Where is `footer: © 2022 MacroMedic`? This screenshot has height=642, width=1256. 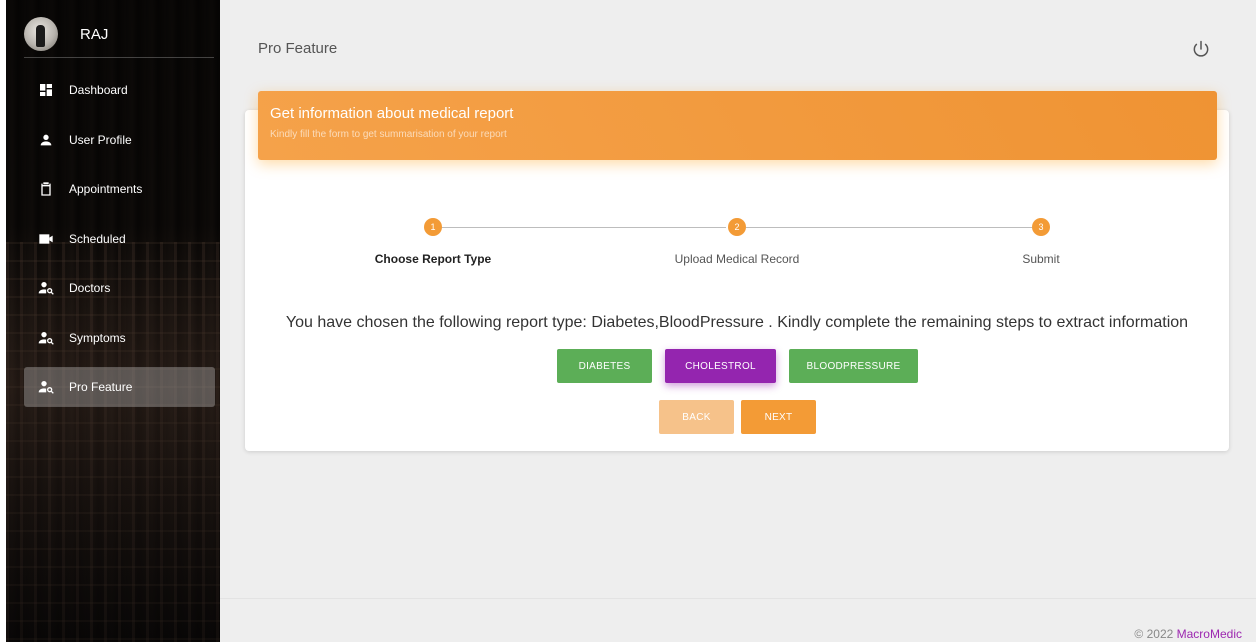
footer: © 2022 MacroMedic is located at coordinates (1188, 634).